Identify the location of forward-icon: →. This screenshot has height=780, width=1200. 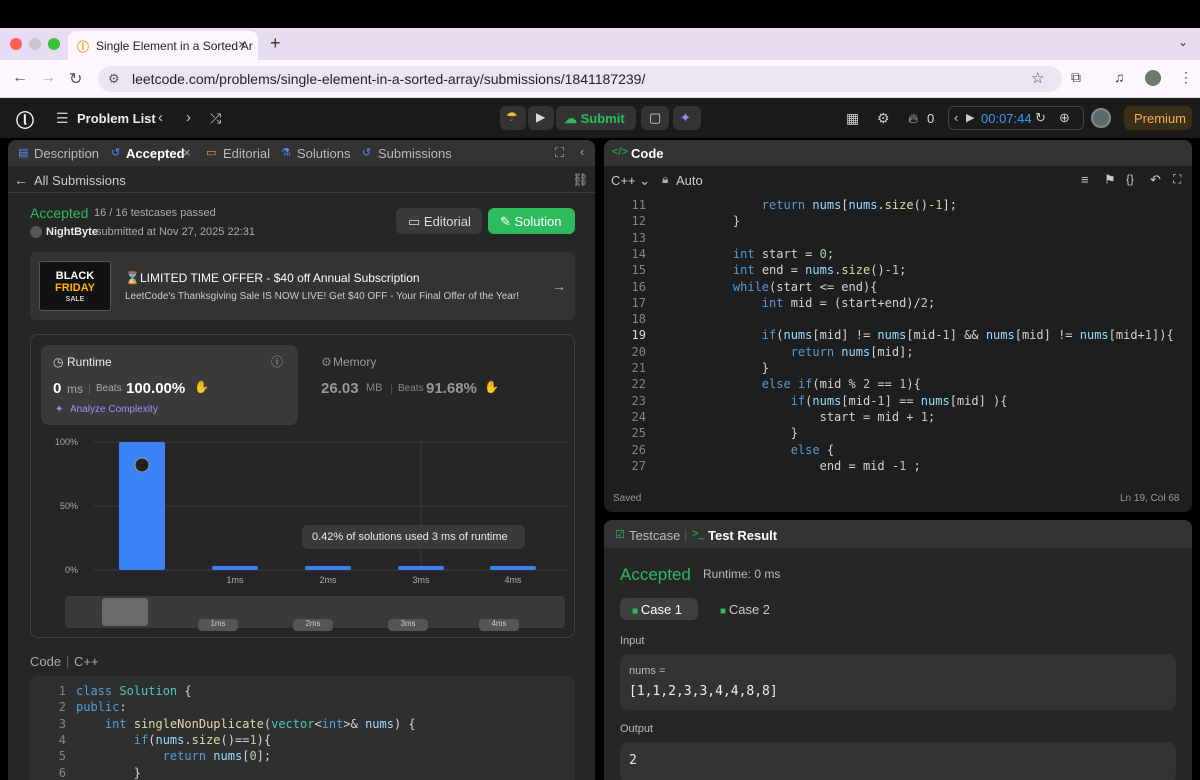
(48, 78).